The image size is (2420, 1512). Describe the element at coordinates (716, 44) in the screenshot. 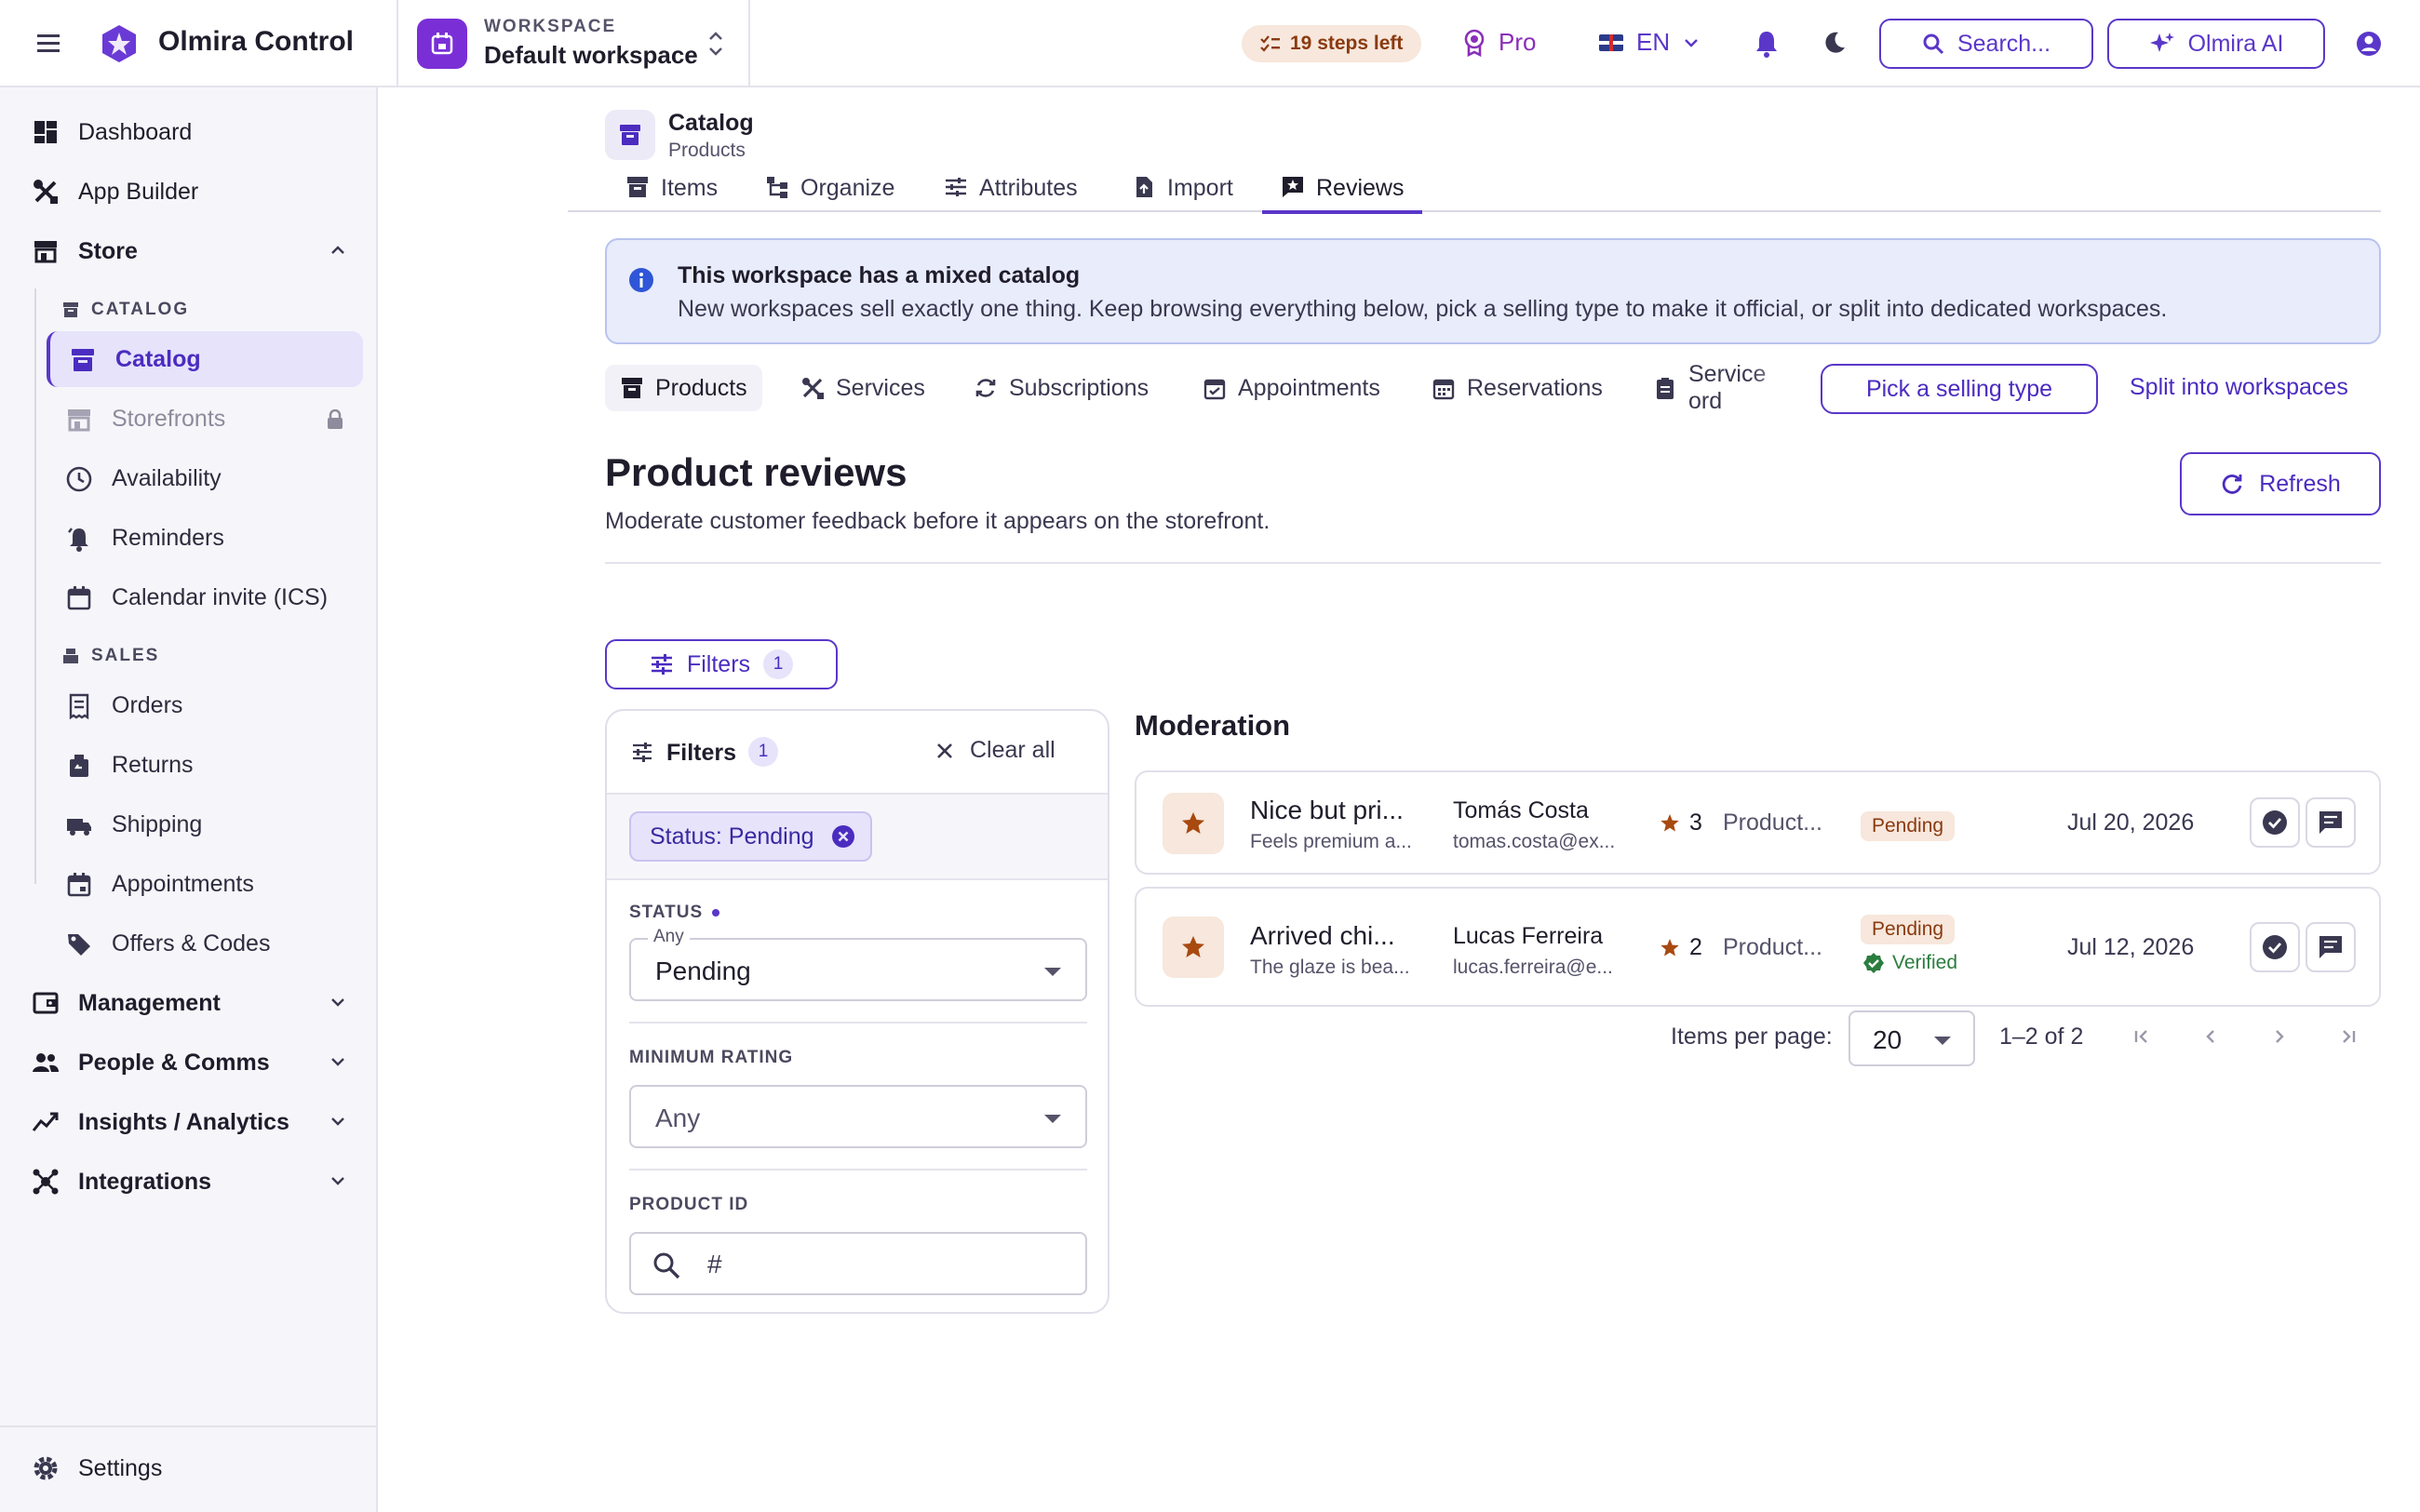

I see `unfold-icon` at that location.